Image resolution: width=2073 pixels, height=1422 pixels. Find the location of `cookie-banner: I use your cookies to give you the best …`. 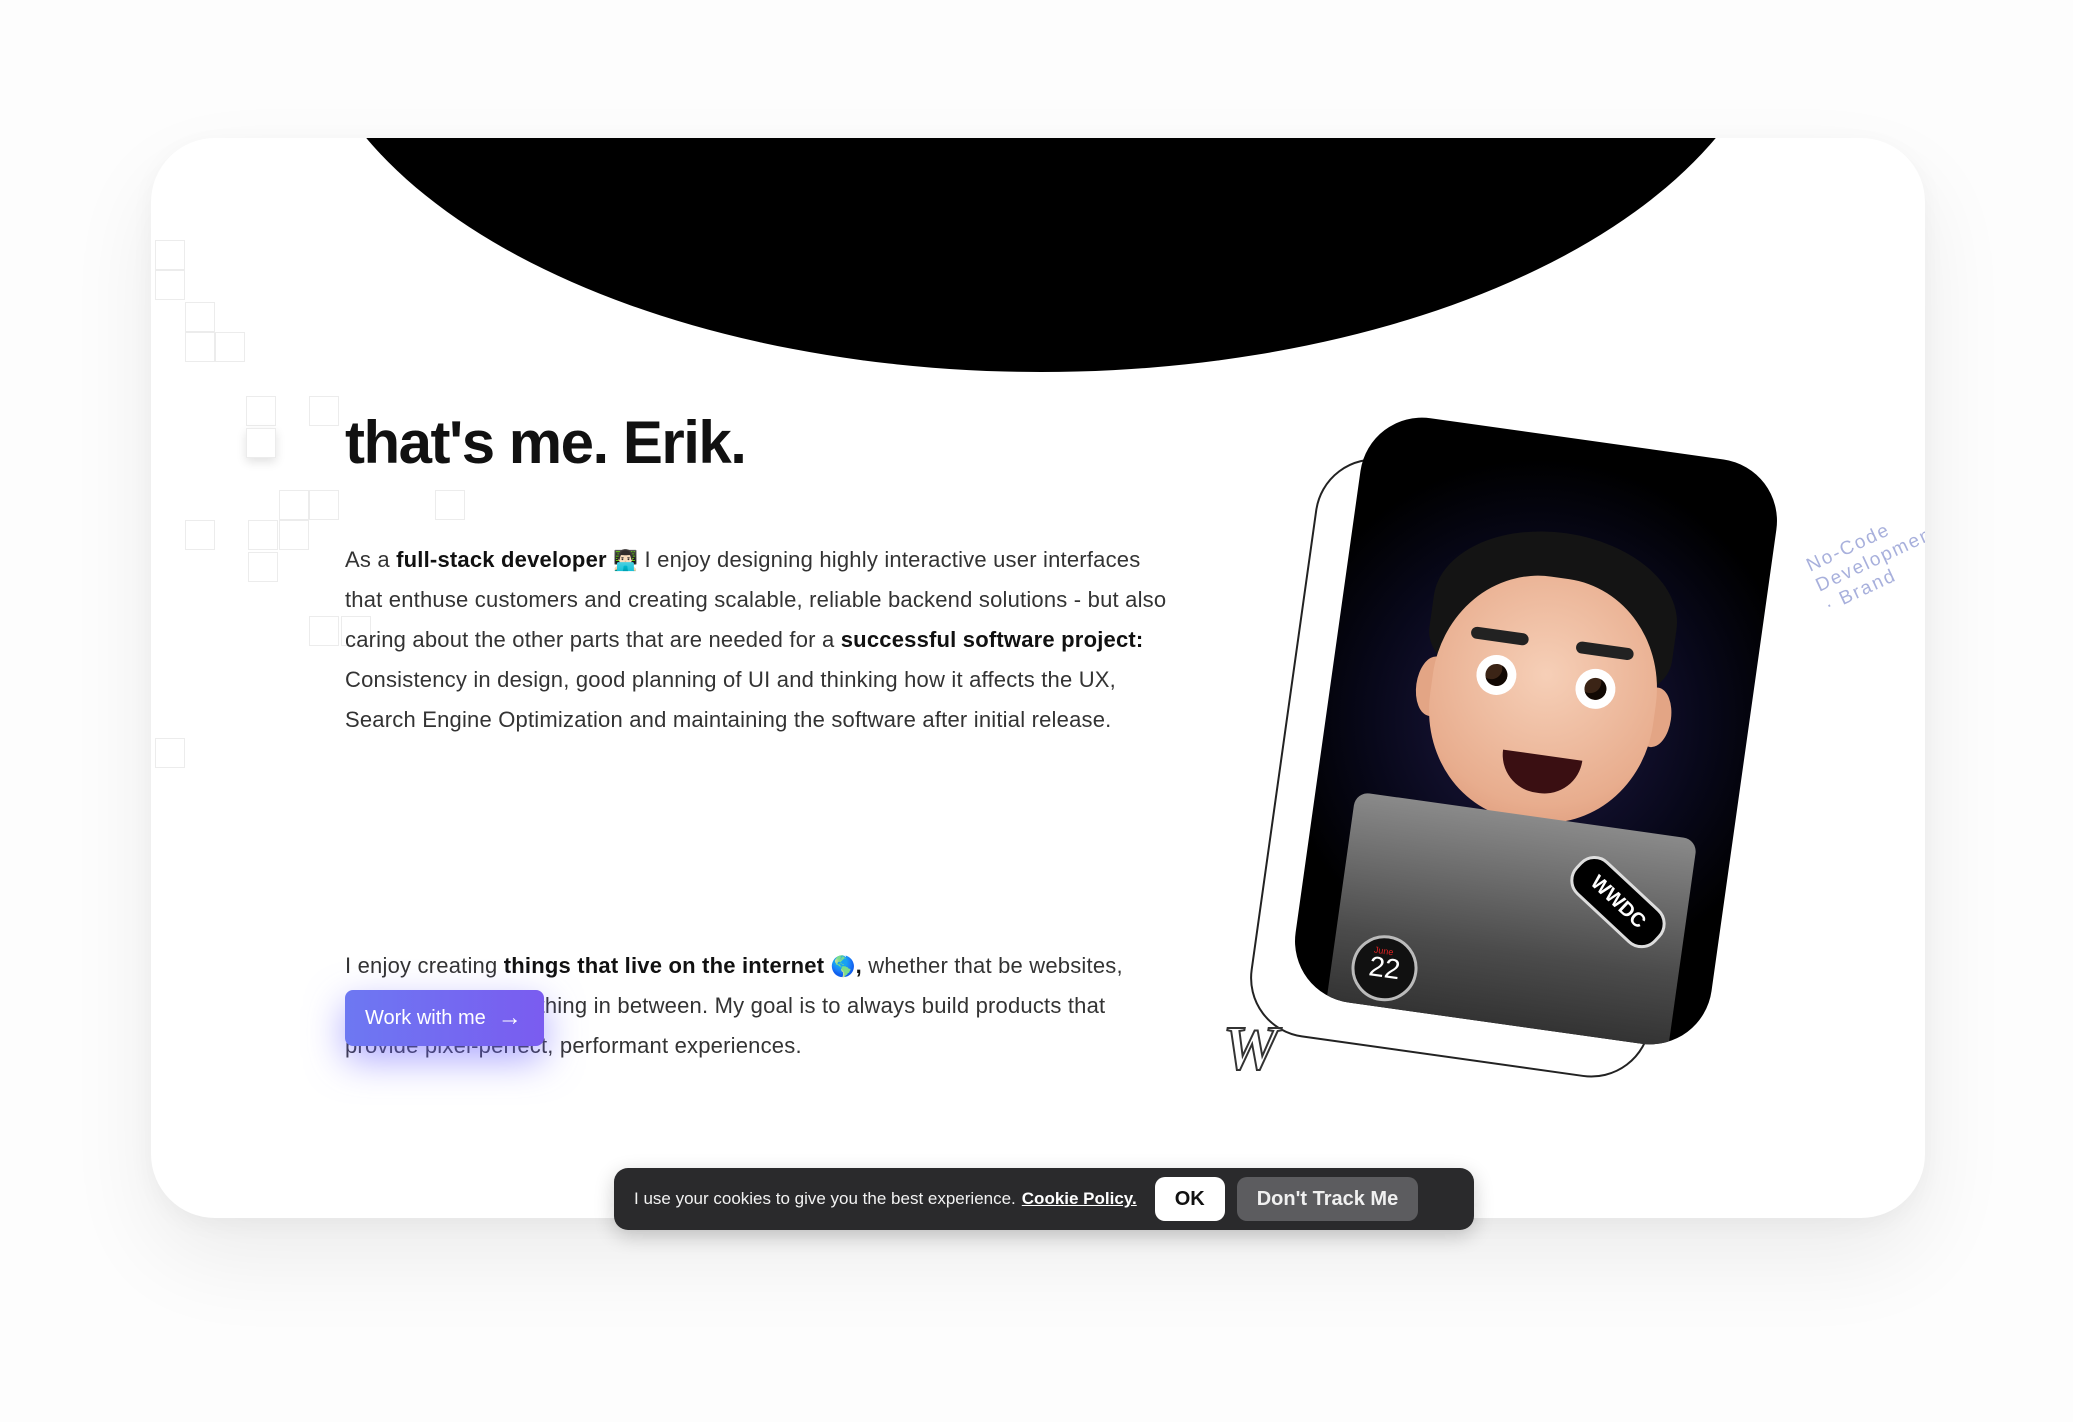

cookie-banner: I use your cookies to give you the best … is located at coordinates (1044, 1199).